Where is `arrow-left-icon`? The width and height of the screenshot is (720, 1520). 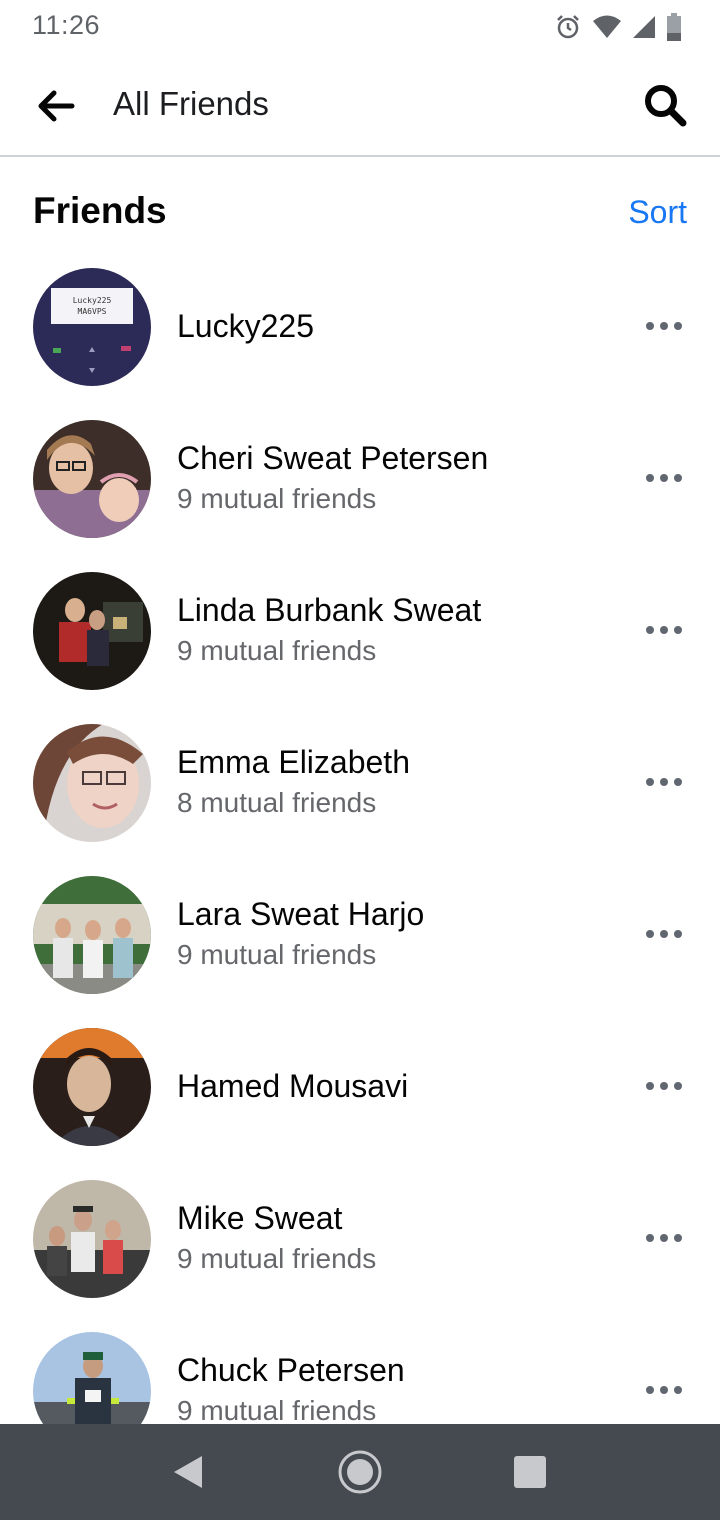
arrow-left-icon is located at coordinates (56, 106).